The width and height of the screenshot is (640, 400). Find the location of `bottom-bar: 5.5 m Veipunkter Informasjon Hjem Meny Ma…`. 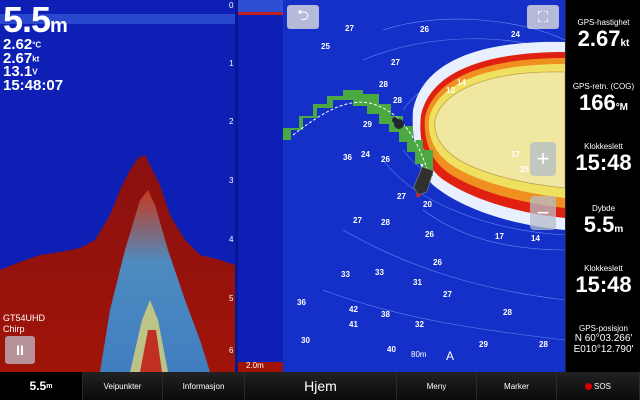

bottom-bar: 5.5 m Veipunkter Informasjon Hjem Meny Ma… is located at coordinates (320, 386).